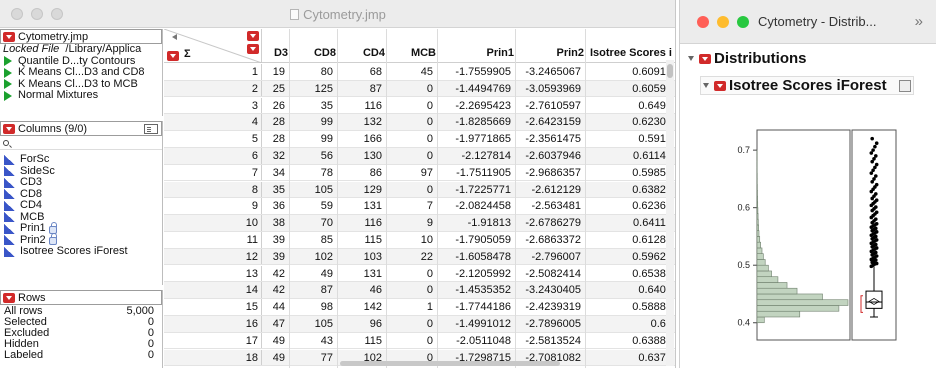 This screenshot has height=368, width=936. I want to click on table-row: 4 28 99 132 0 -1.8285669 -2.6423159 0.62308, so click(419, 122).